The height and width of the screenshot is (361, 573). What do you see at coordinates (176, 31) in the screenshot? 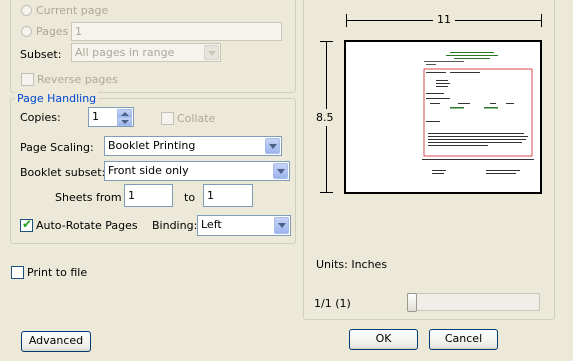
I see `pages-input: 1` at bounding box center [176, 31].